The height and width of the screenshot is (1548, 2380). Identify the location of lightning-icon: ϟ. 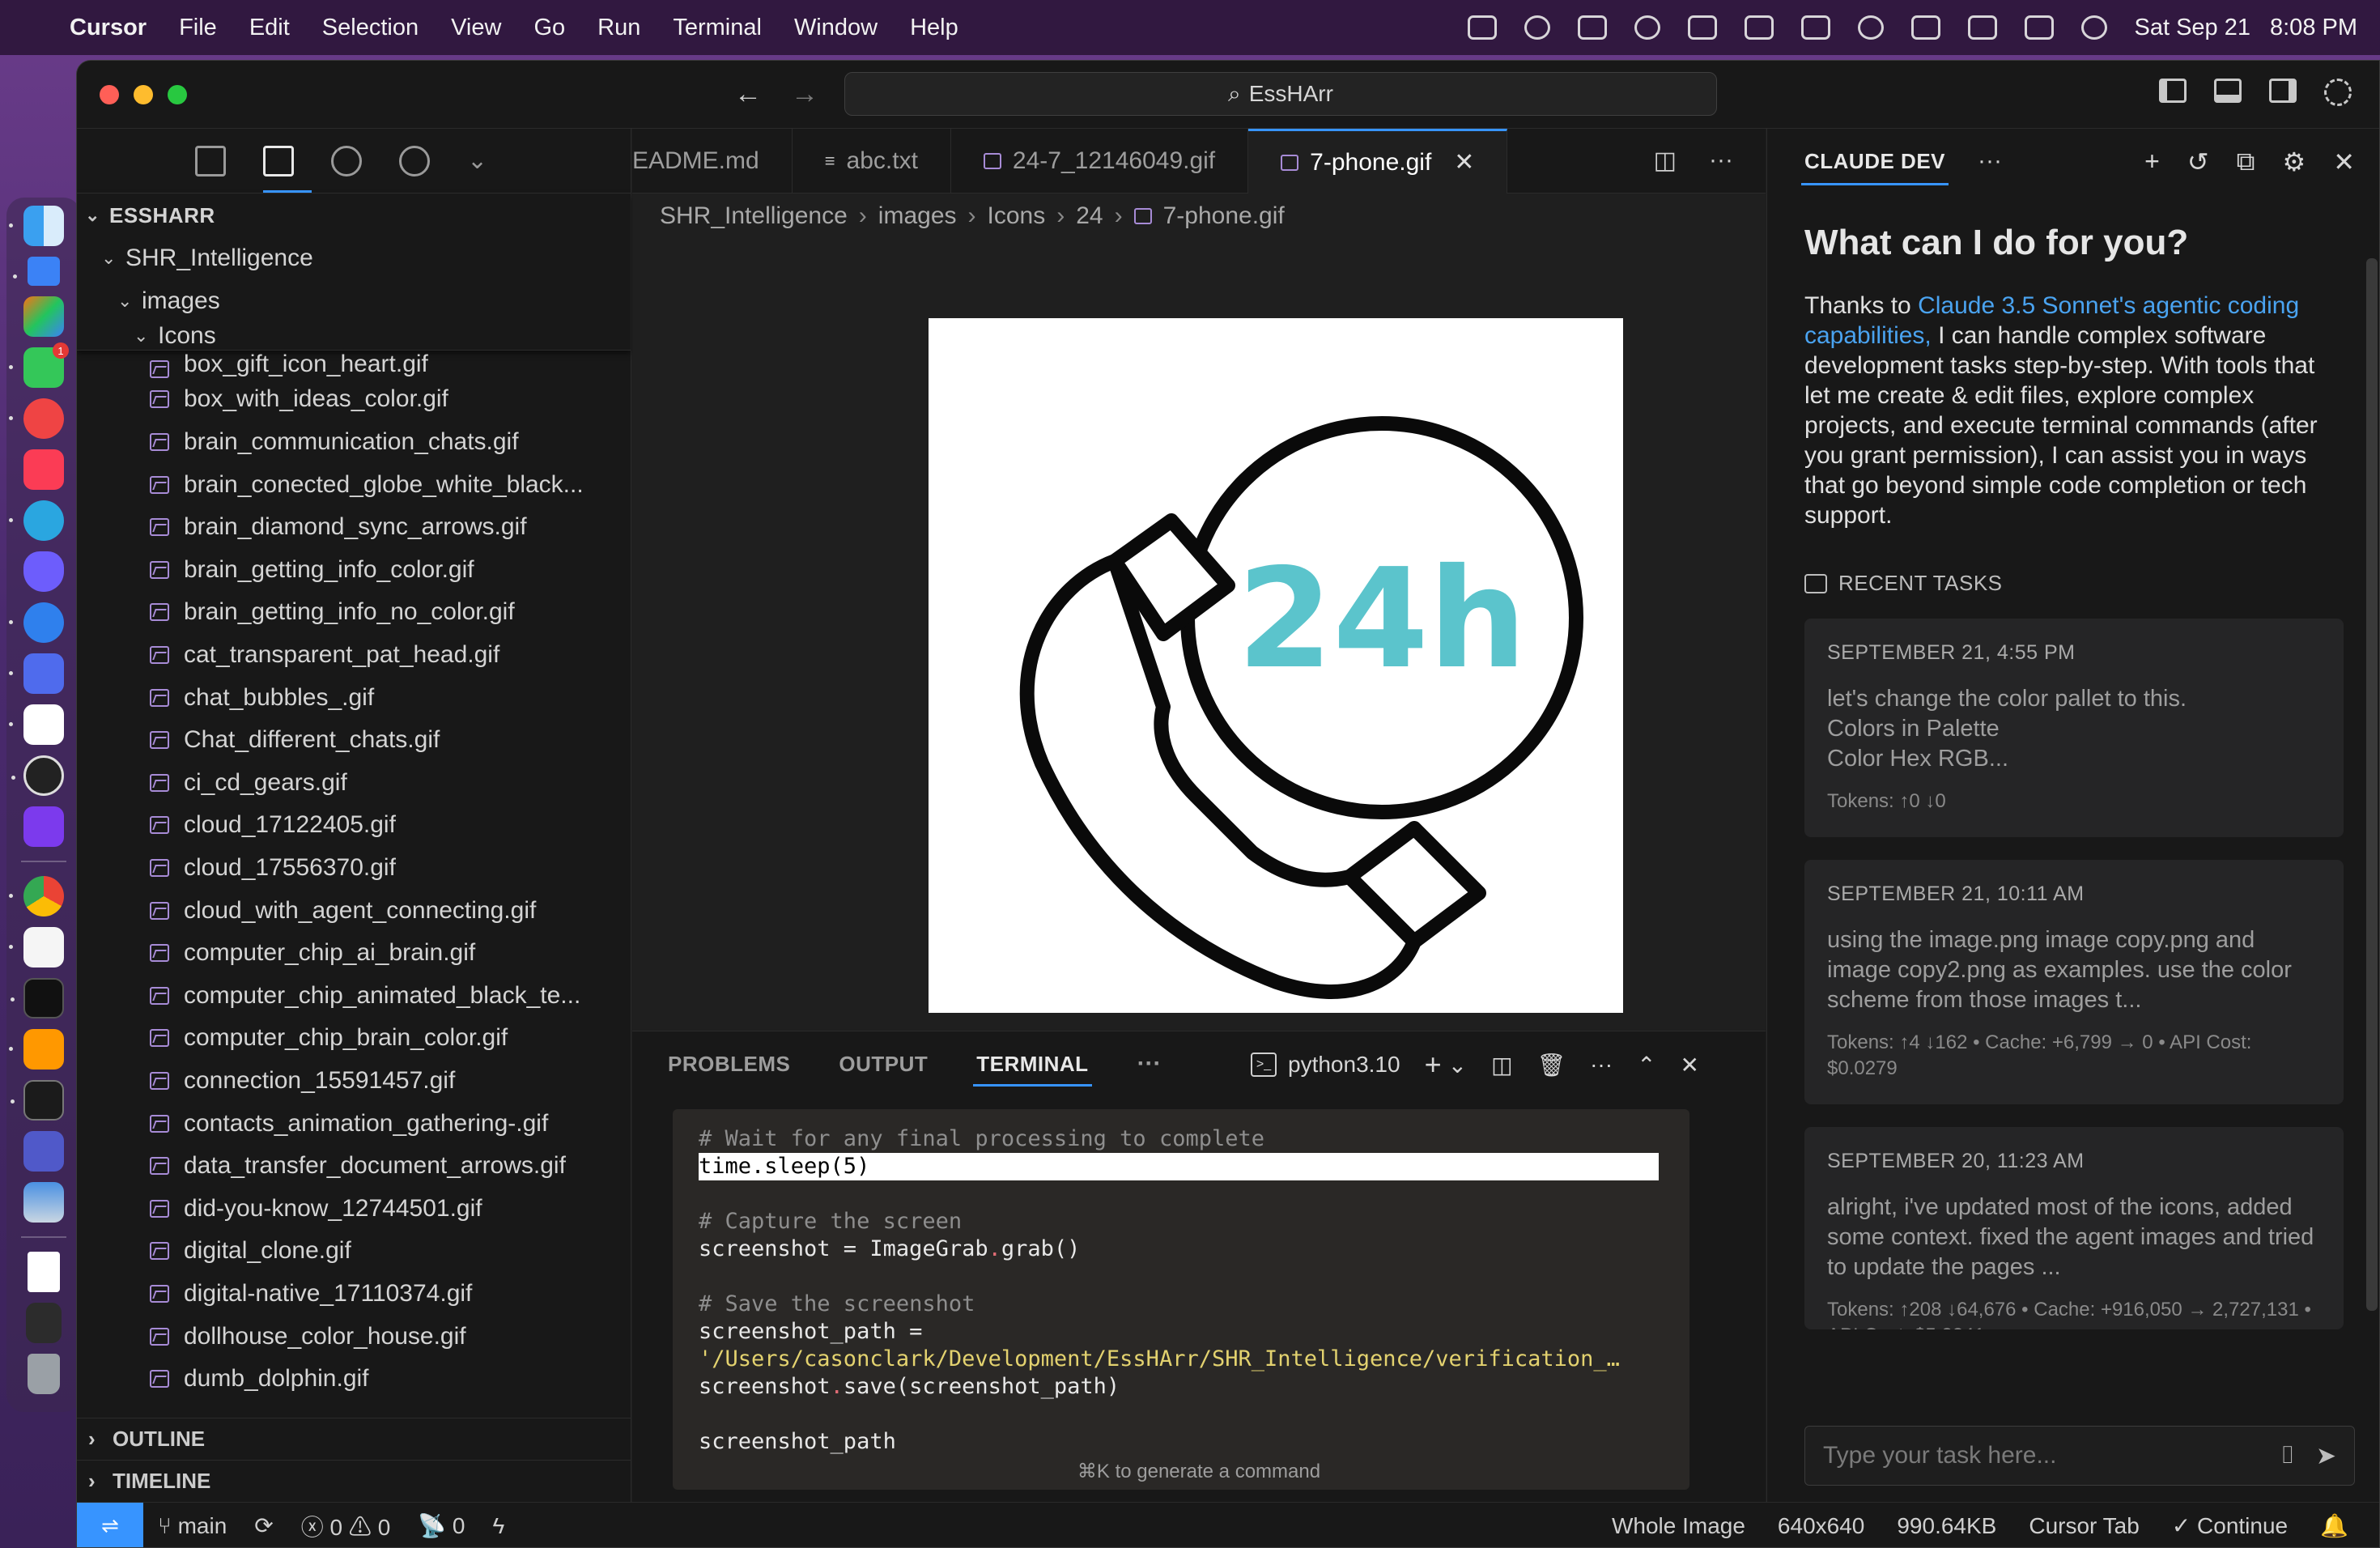
(499, 1526).